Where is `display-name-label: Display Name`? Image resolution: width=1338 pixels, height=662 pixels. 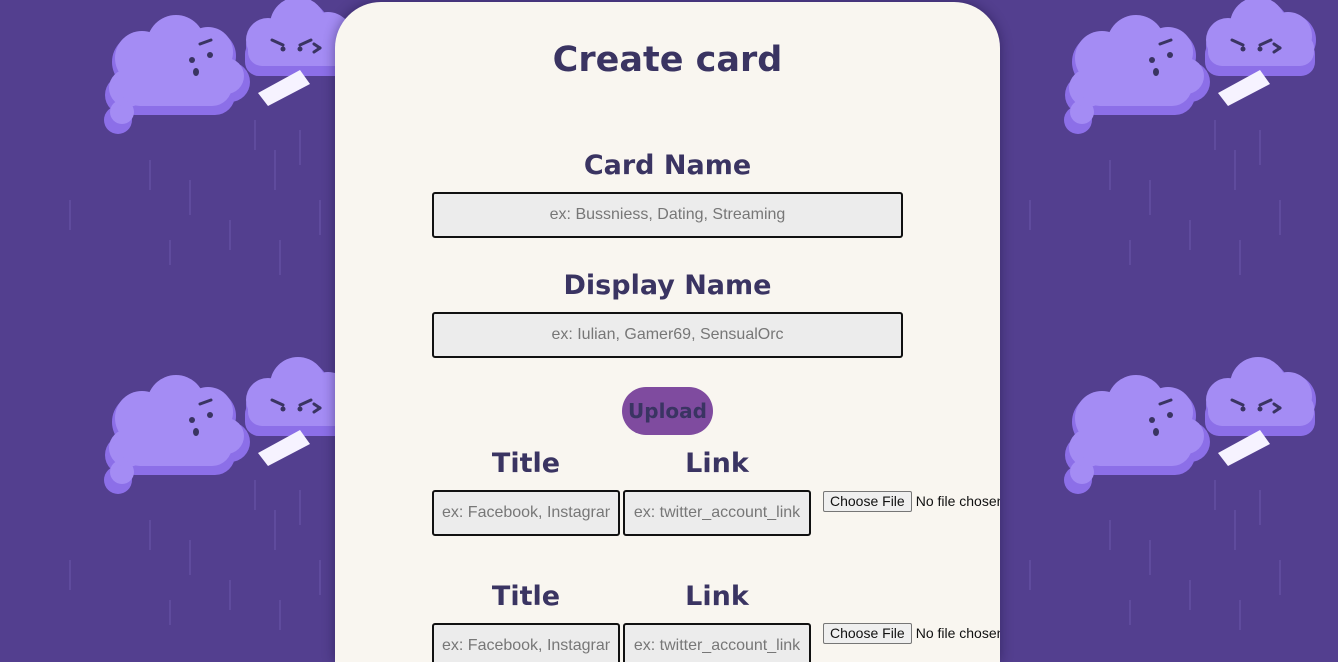 display-name-label: Display Name is located at coordinates (667, 285).